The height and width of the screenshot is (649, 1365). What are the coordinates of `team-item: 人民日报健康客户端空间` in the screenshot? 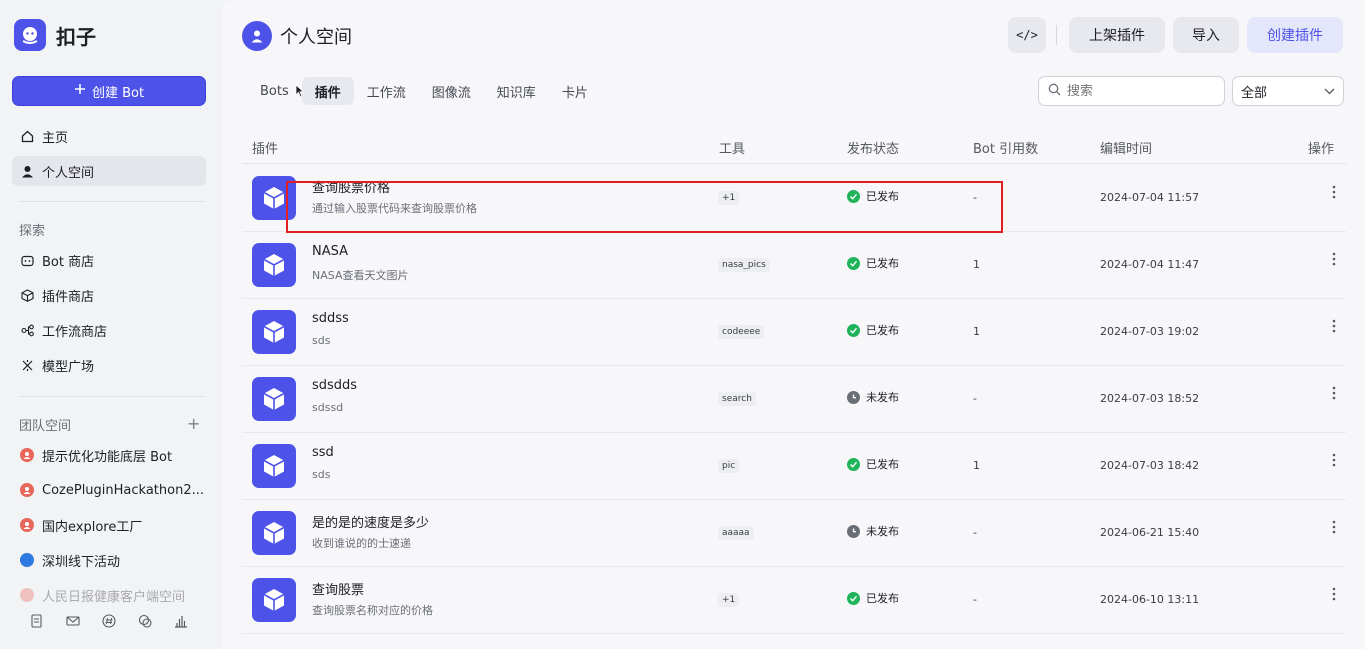 It's located at (109, 595).